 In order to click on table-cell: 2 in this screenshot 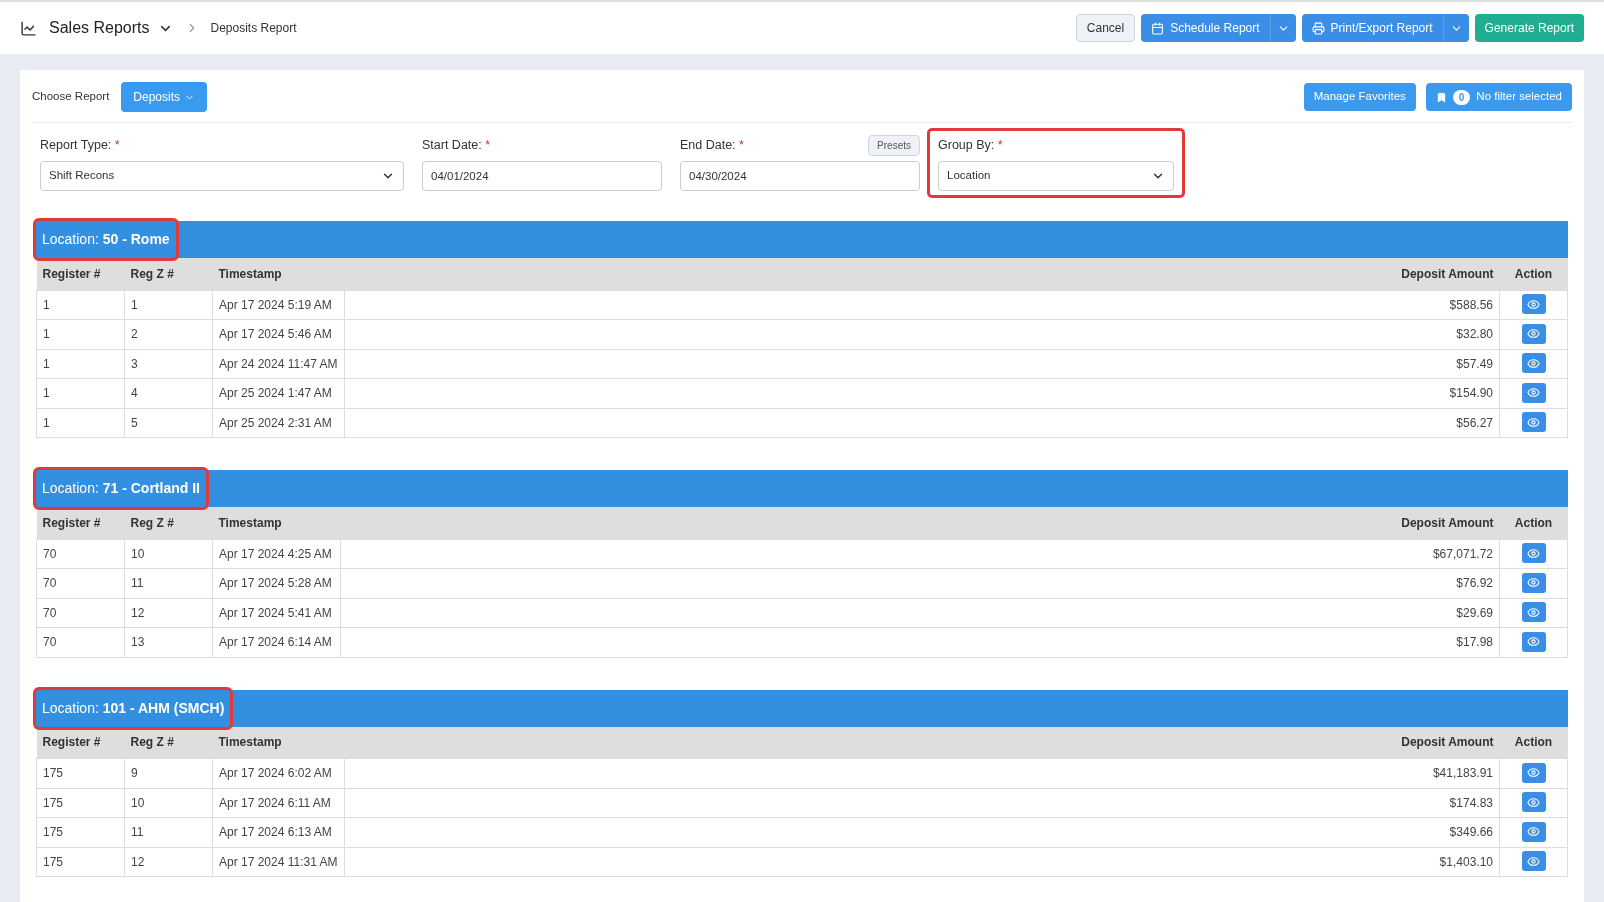, I will do `click(168, 334)`.